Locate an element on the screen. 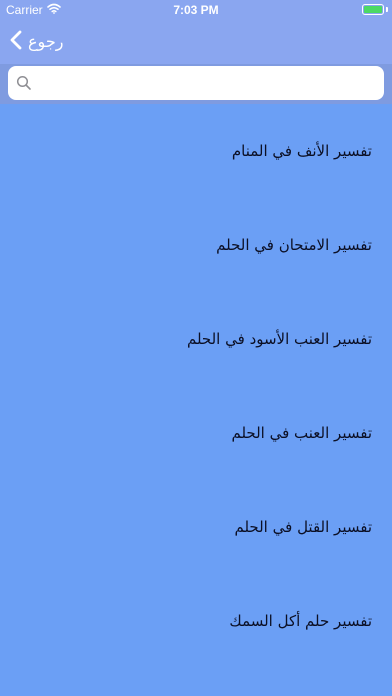 The height and width of the screenshot is (696, 392). search-field is located at coordinates (196, 84).